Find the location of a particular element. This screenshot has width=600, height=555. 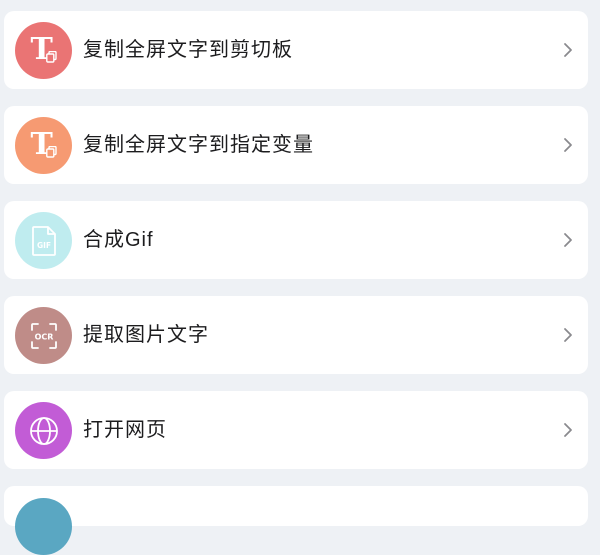

ocr-scan-icon: OCR is located at coordinates (43, 335).